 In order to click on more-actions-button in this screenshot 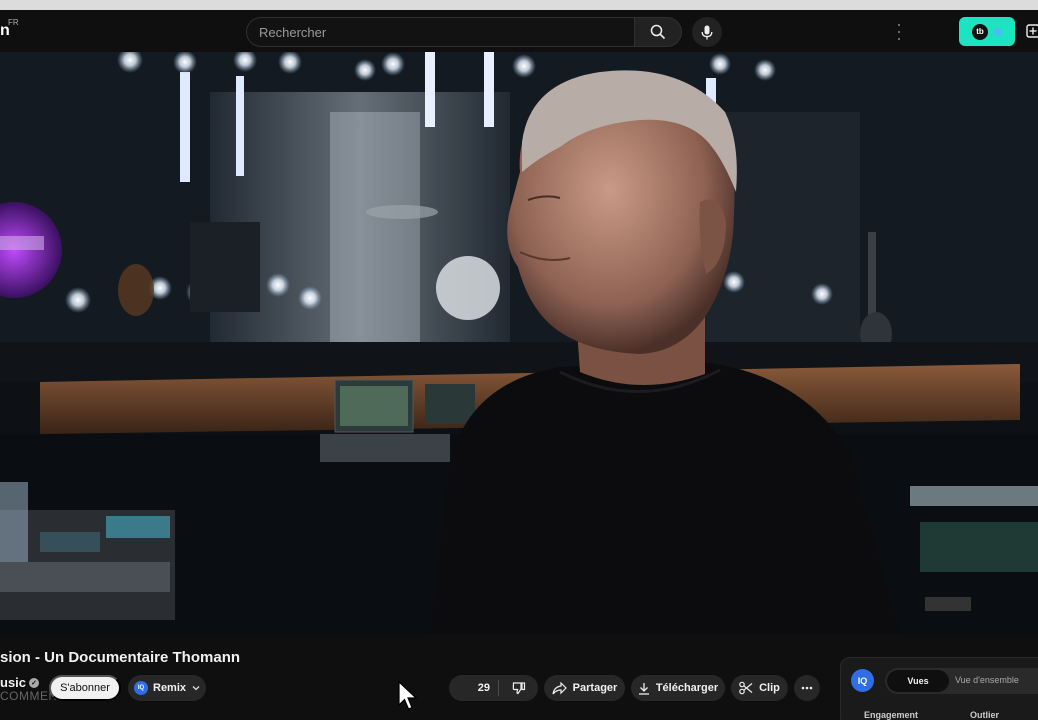, I will do `click(807, 688)`.